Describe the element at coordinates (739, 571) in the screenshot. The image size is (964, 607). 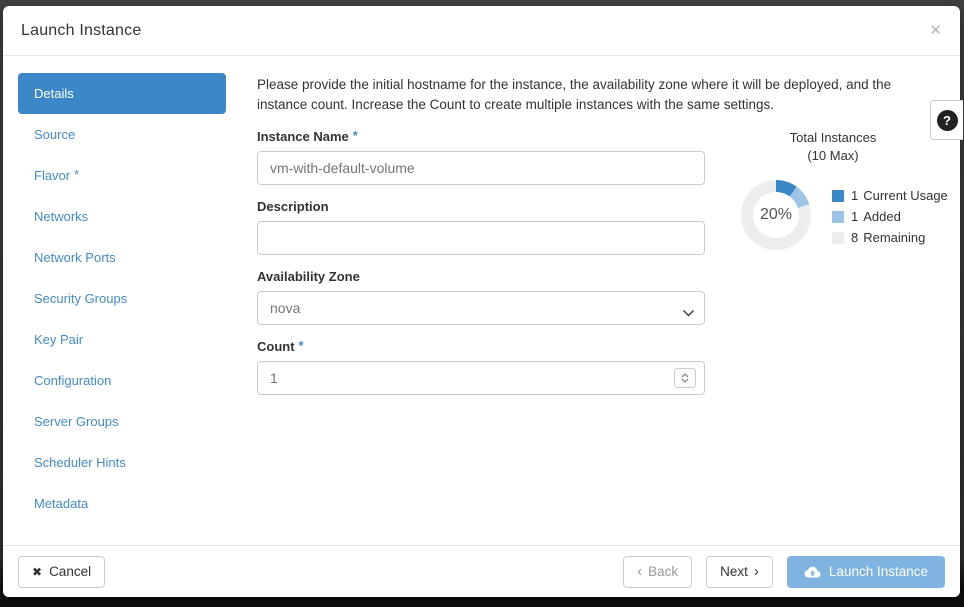
I see `next-button: Next ›` at that location.